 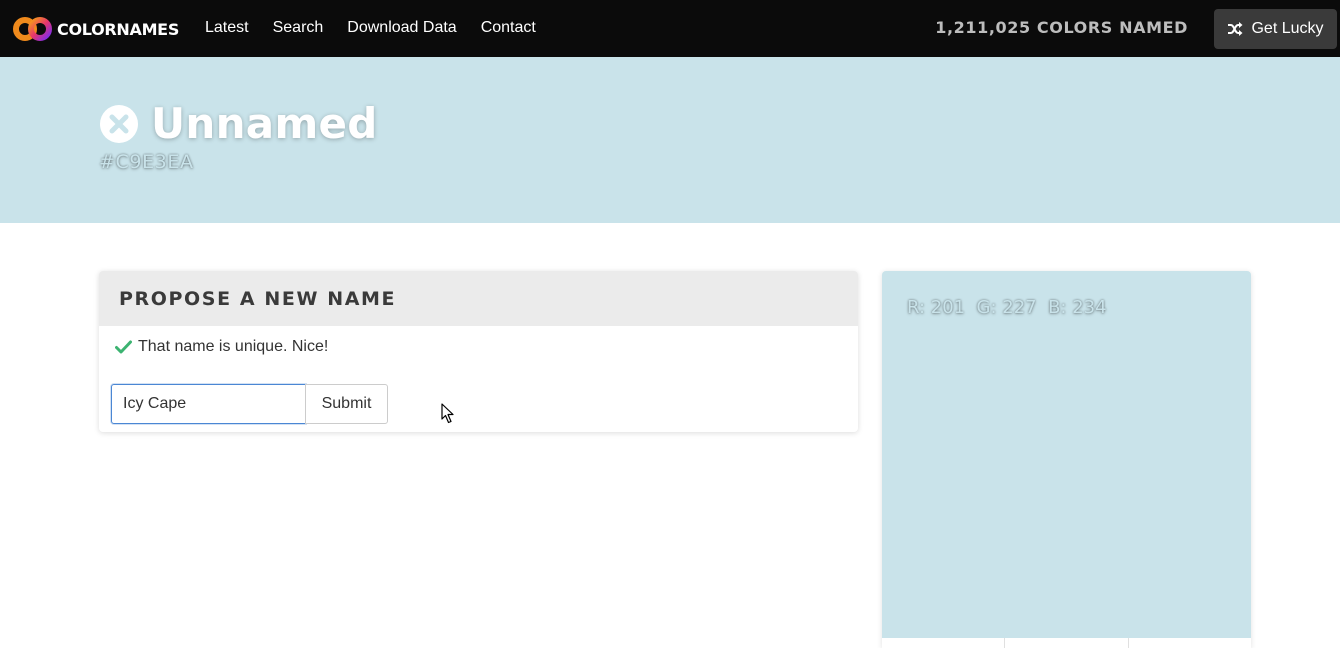 What do you see at coordinates (1235, 29) in the screenshot?
I see `shuffle-icon` at bounding box center [1235, 29].